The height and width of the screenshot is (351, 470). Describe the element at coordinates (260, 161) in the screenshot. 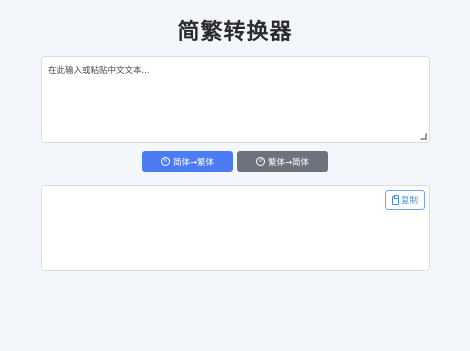

I see `refresh-icon: ↺` at that location.